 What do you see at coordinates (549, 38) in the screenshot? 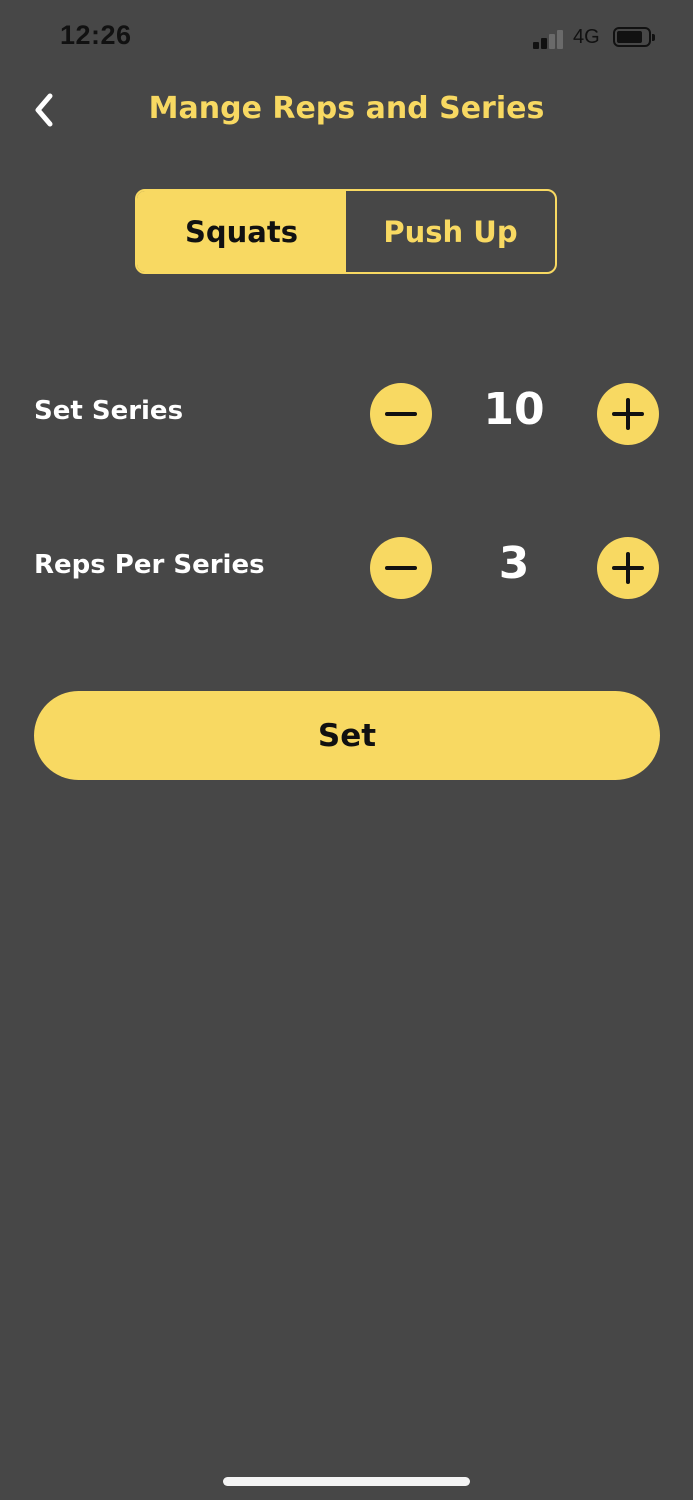
I see `signal-icon` at bounding box center [549, 38].